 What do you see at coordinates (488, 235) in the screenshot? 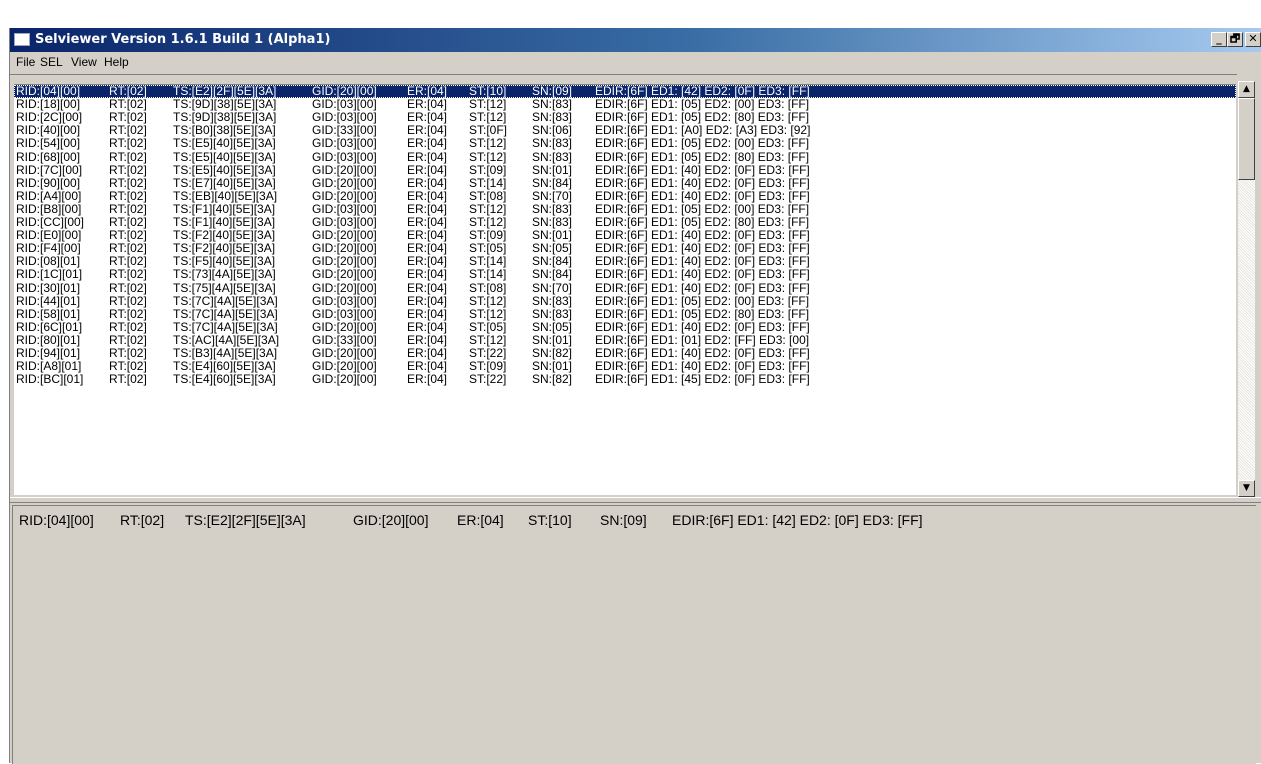
I see `cell-st: ST:[09]` at bounding box center [488, 235].